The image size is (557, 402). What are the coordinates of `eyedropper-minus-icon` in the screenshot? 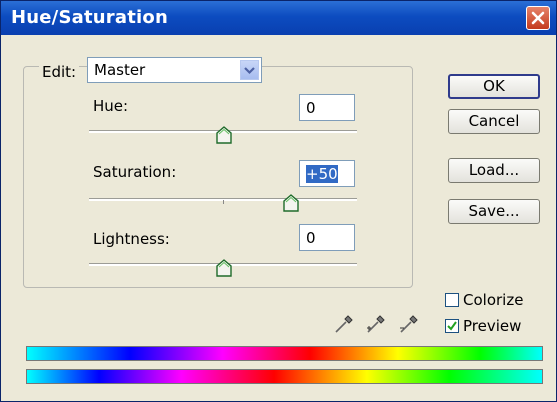 It's located at (409, 324).